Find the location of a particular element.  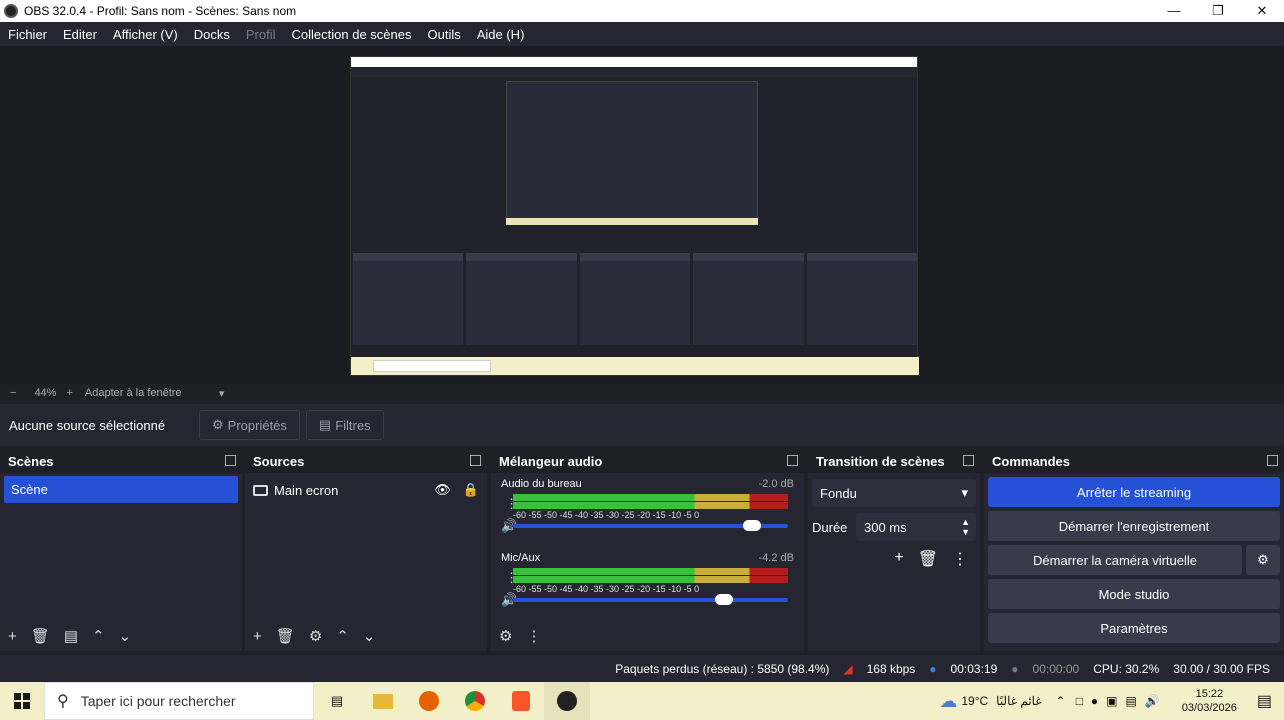

spin-icon: ▲ ▼ is located at coordinates (965, 527).